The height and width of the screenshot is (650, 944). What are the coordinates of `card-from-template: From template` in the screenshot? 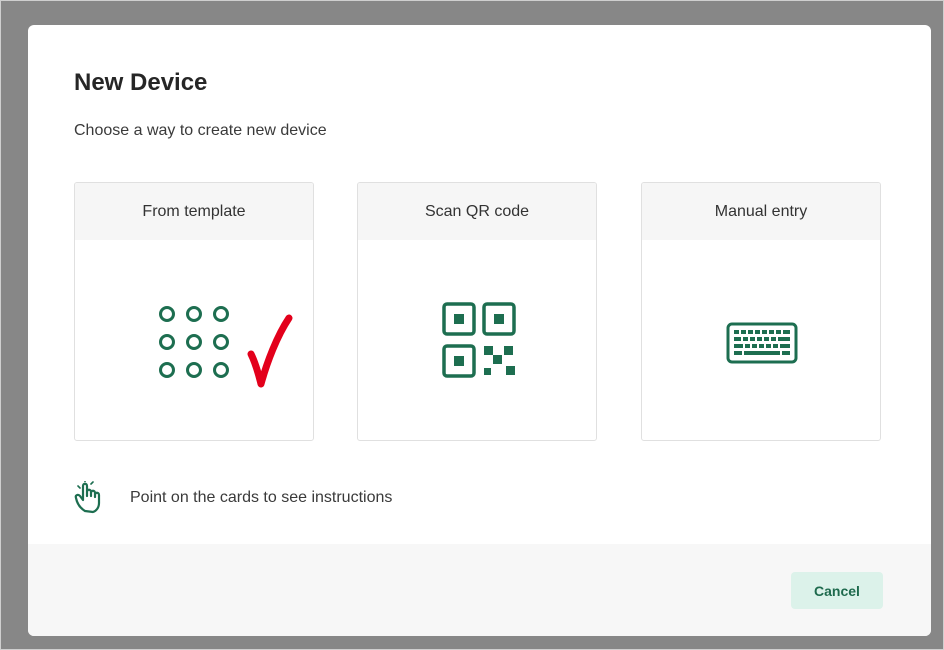 It's located at (194, 311).